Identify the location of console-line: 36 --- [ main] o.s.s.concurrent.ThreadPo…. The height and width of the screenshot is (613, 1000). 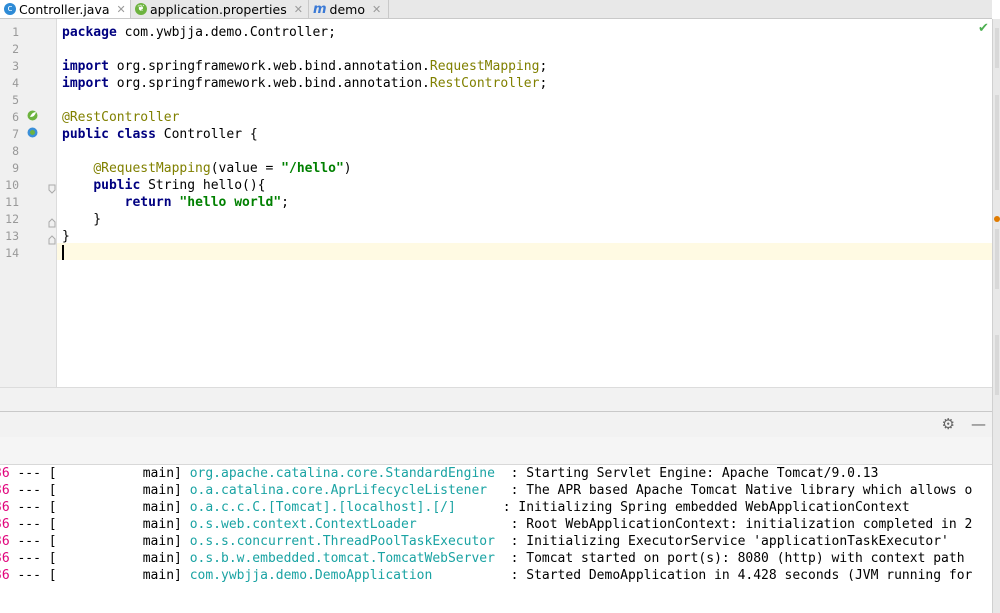
(474, 541).